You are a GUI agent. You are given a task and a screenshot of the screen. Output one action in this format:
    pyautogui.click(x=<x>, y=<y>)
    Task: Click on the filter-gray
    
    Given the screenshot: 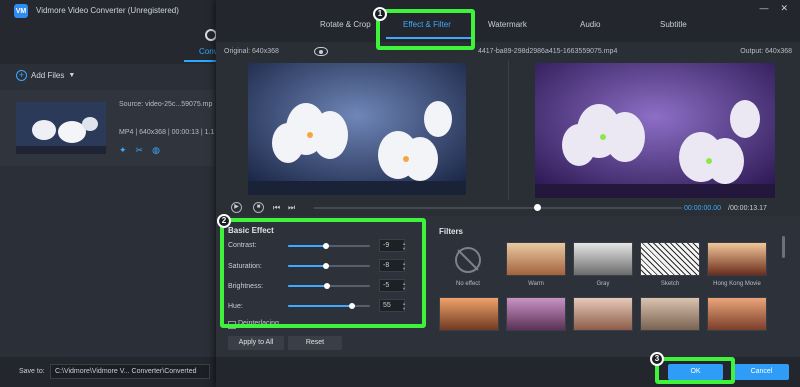 What is the action you would take?
    pyautogui.click(x=603, y=259)
    